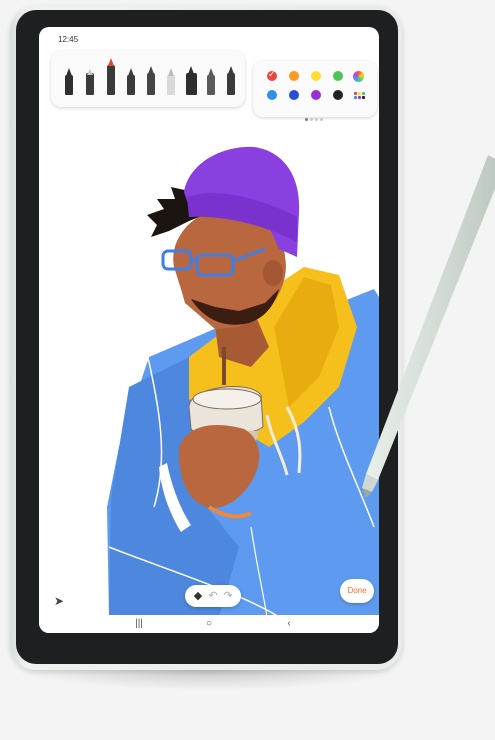  Describe the element at coordinates (358, 76) in the screenshot. I see `color-wheel-icon` at that location.